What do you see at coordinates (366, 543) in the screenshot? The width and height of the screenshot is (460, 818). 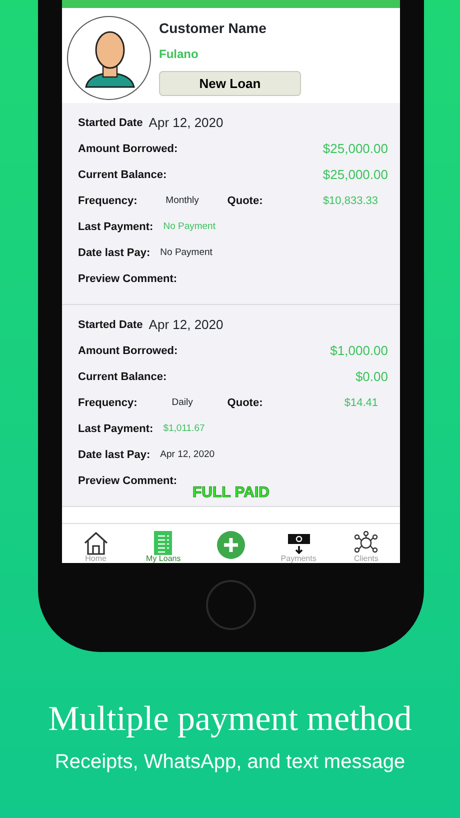 I see `network-icon` at bounding box center [366, 543].